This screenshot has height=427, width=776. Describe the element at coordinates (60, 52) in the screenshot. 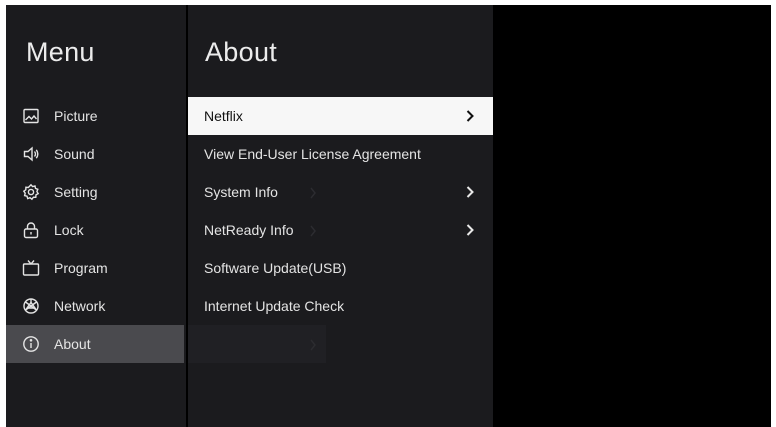

I see `menu-title: Menu` at that location.